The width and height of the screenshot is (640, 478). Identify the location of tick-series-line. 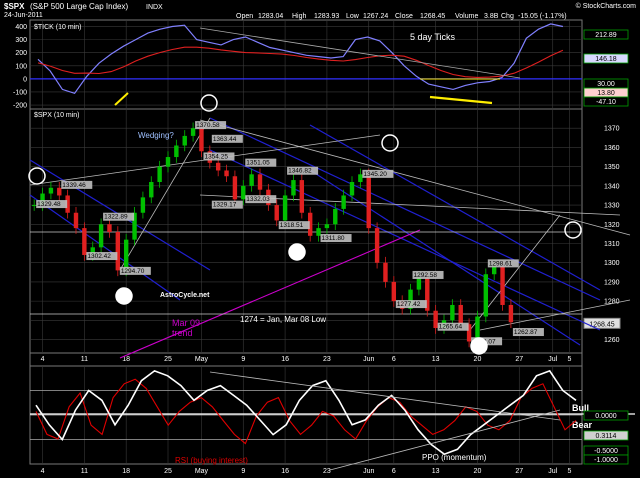
(300, 59).